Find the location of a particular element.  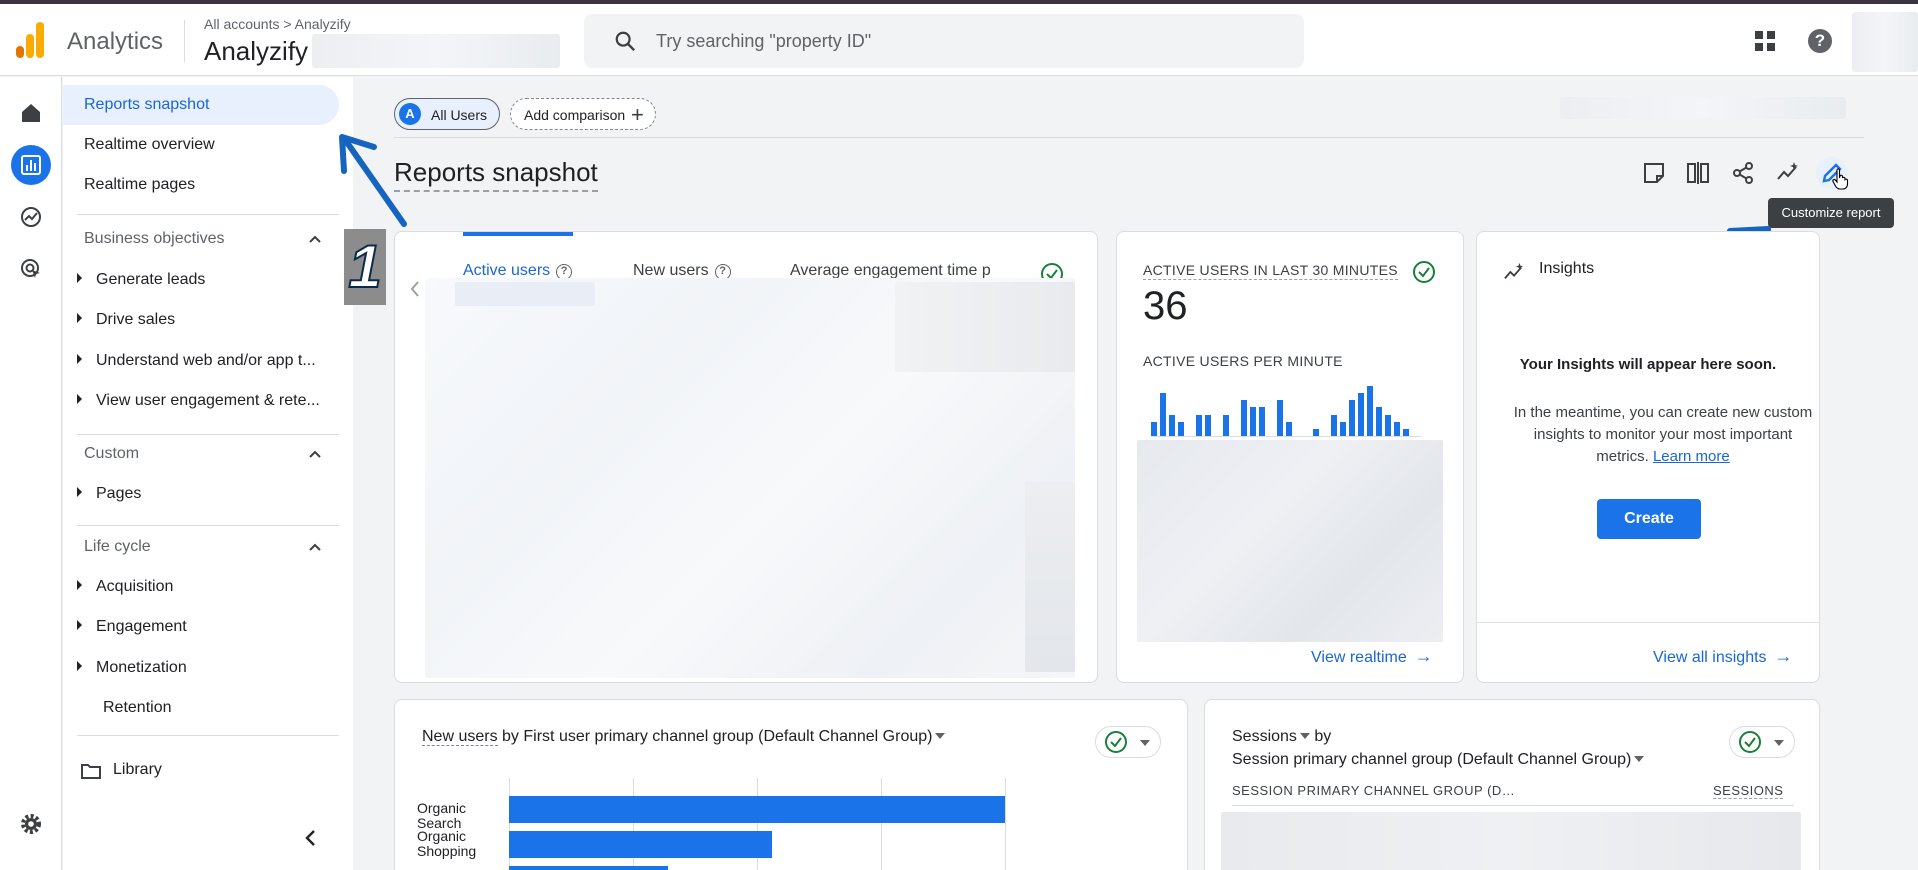

sidebar-divider is located at coordinates (208, 214).